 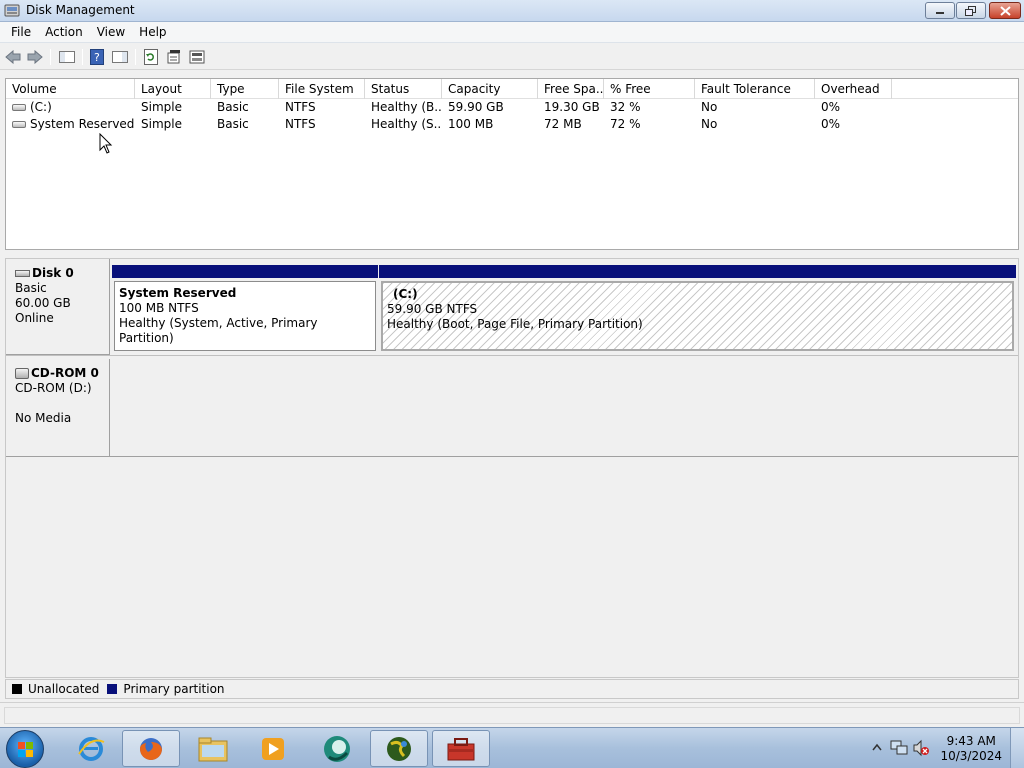 I want to click on taskbar-disk-management, so click(x=461, y=748).